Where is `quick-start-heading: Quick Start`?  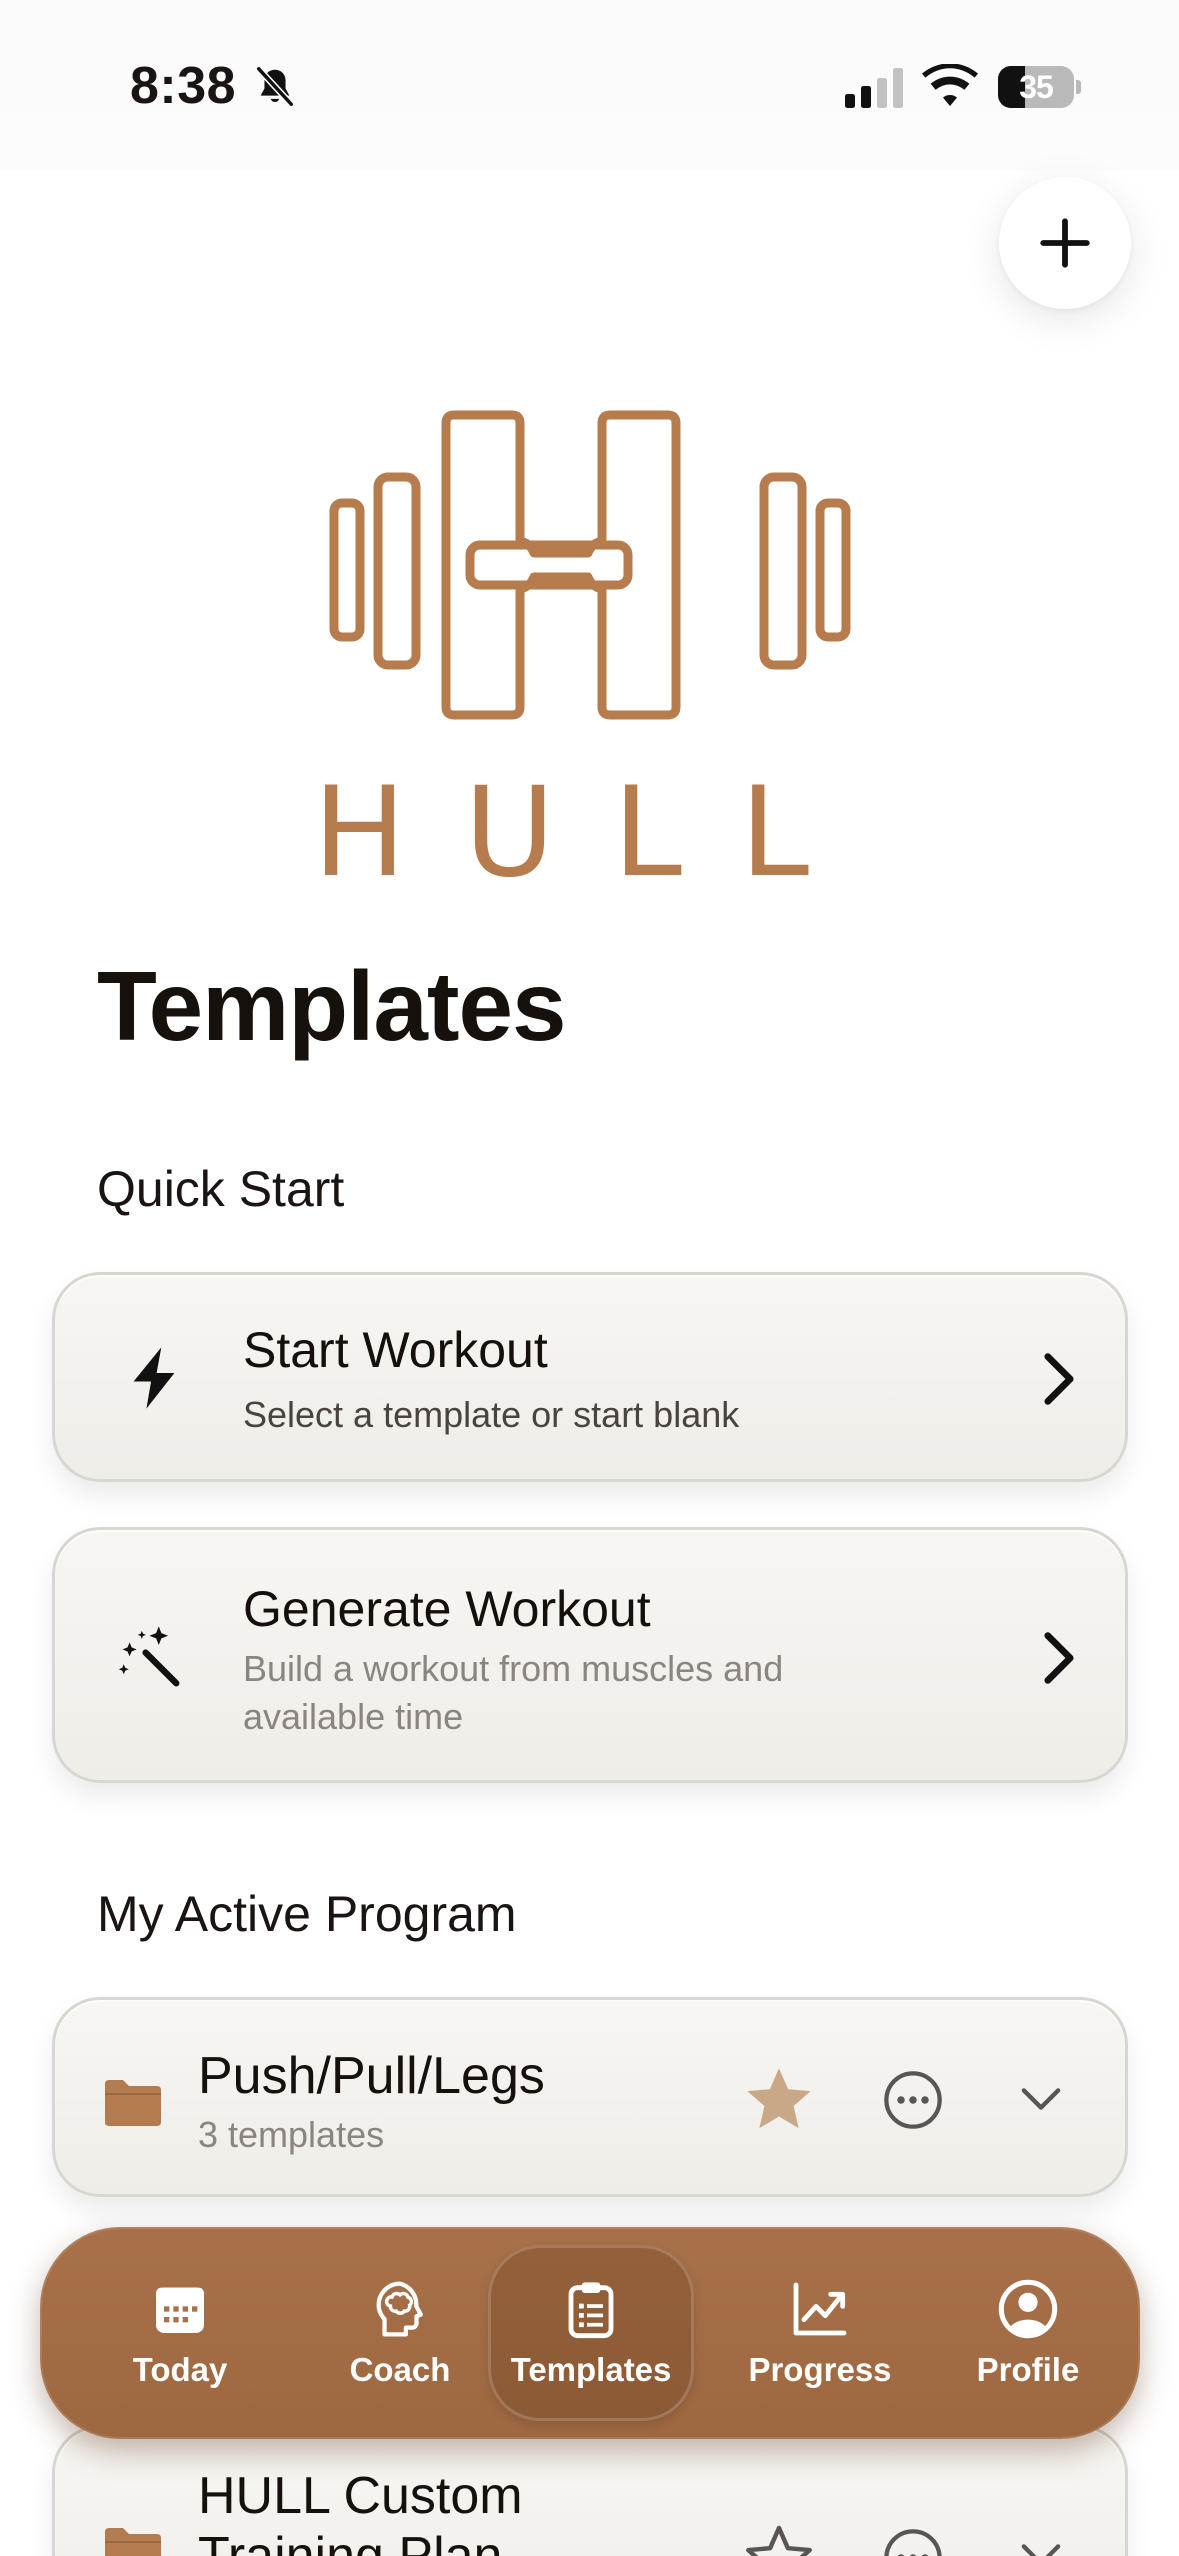 quick-start-heading: Quick Start is located at coordinates (221, 1189).